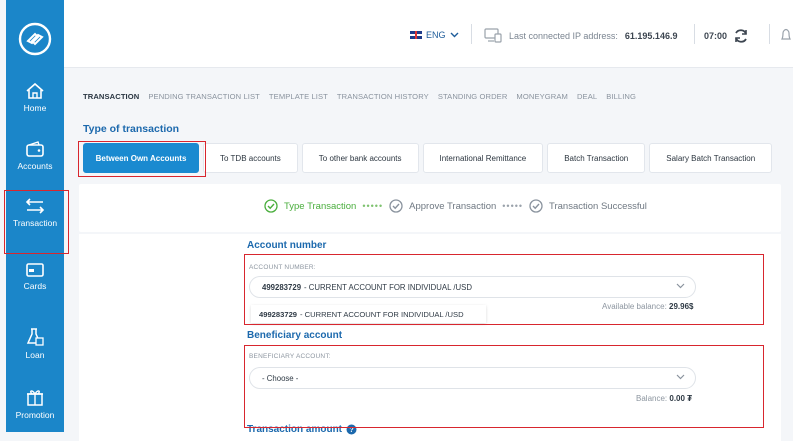 The width and height of the screenshot is (793, 441). What do you see at coordinates (36, 222) in the screenshot?
I see `highlight-box-sidebar-transaction` at bounding box center [36, 222].